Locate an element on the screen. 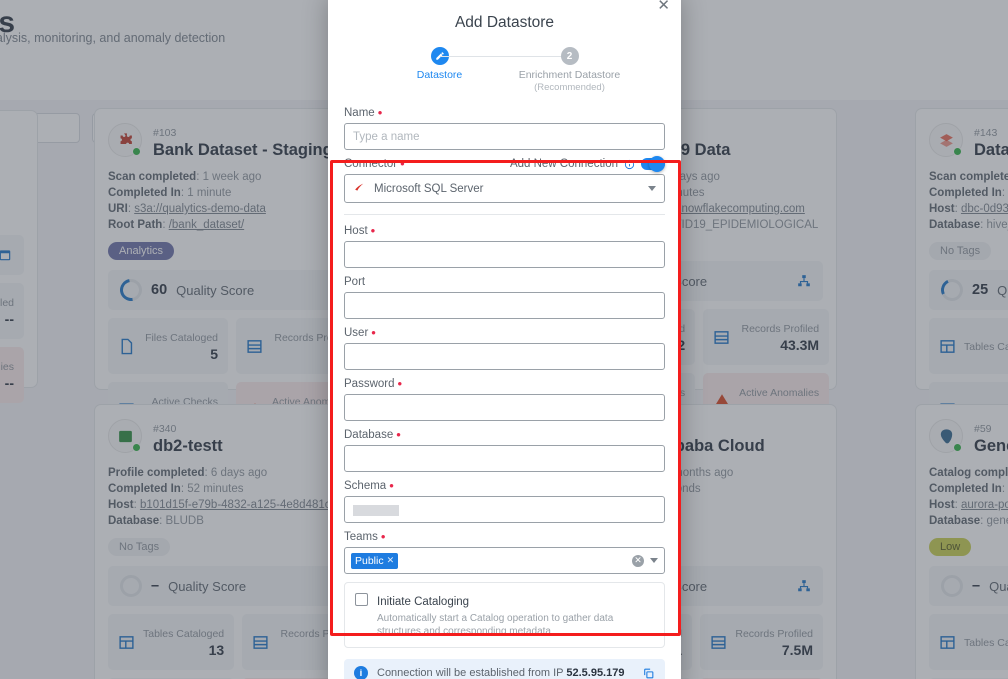 This screenshot has height=679, width=1008. field-schema: Schema • is located at coordinates (504, 500).